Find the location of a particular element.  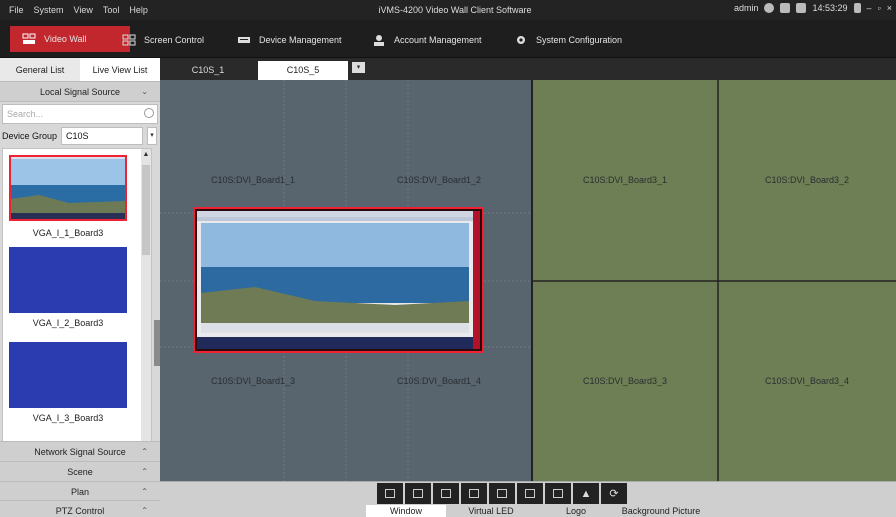

nav-system-configuration: System Configuration is located at coordinates (568, 40).